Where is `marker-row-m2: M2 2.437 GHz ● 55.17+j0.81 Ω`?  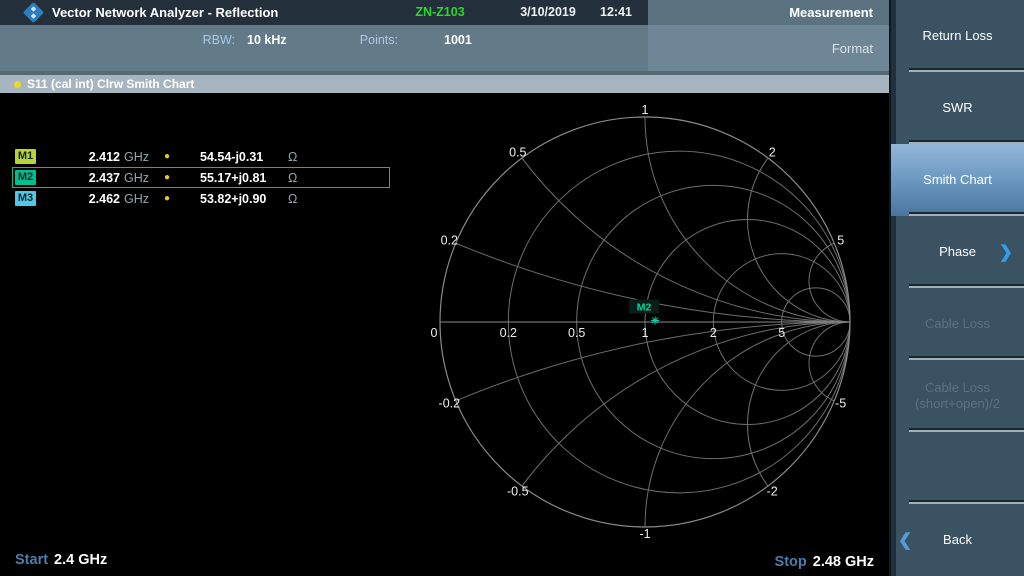
marker-row-m2: M2 2.437 GHz ● 55.17+j0.81 Ω is located at coordinates (201, 177).